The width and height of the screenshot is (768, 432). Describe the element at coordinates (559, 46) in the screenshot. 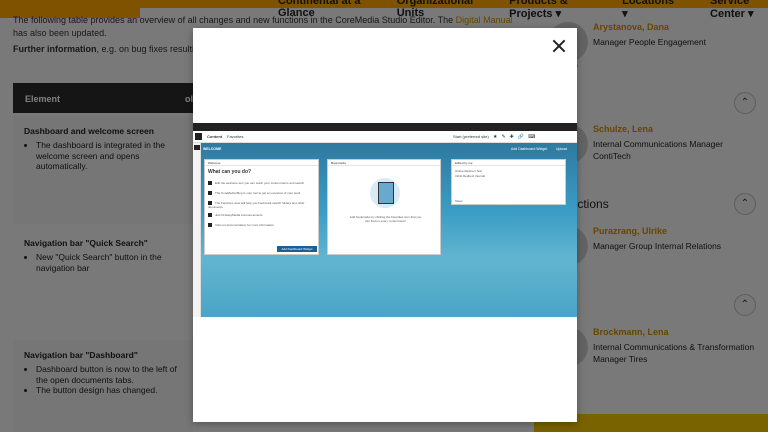

I see `close-icon` at that location.